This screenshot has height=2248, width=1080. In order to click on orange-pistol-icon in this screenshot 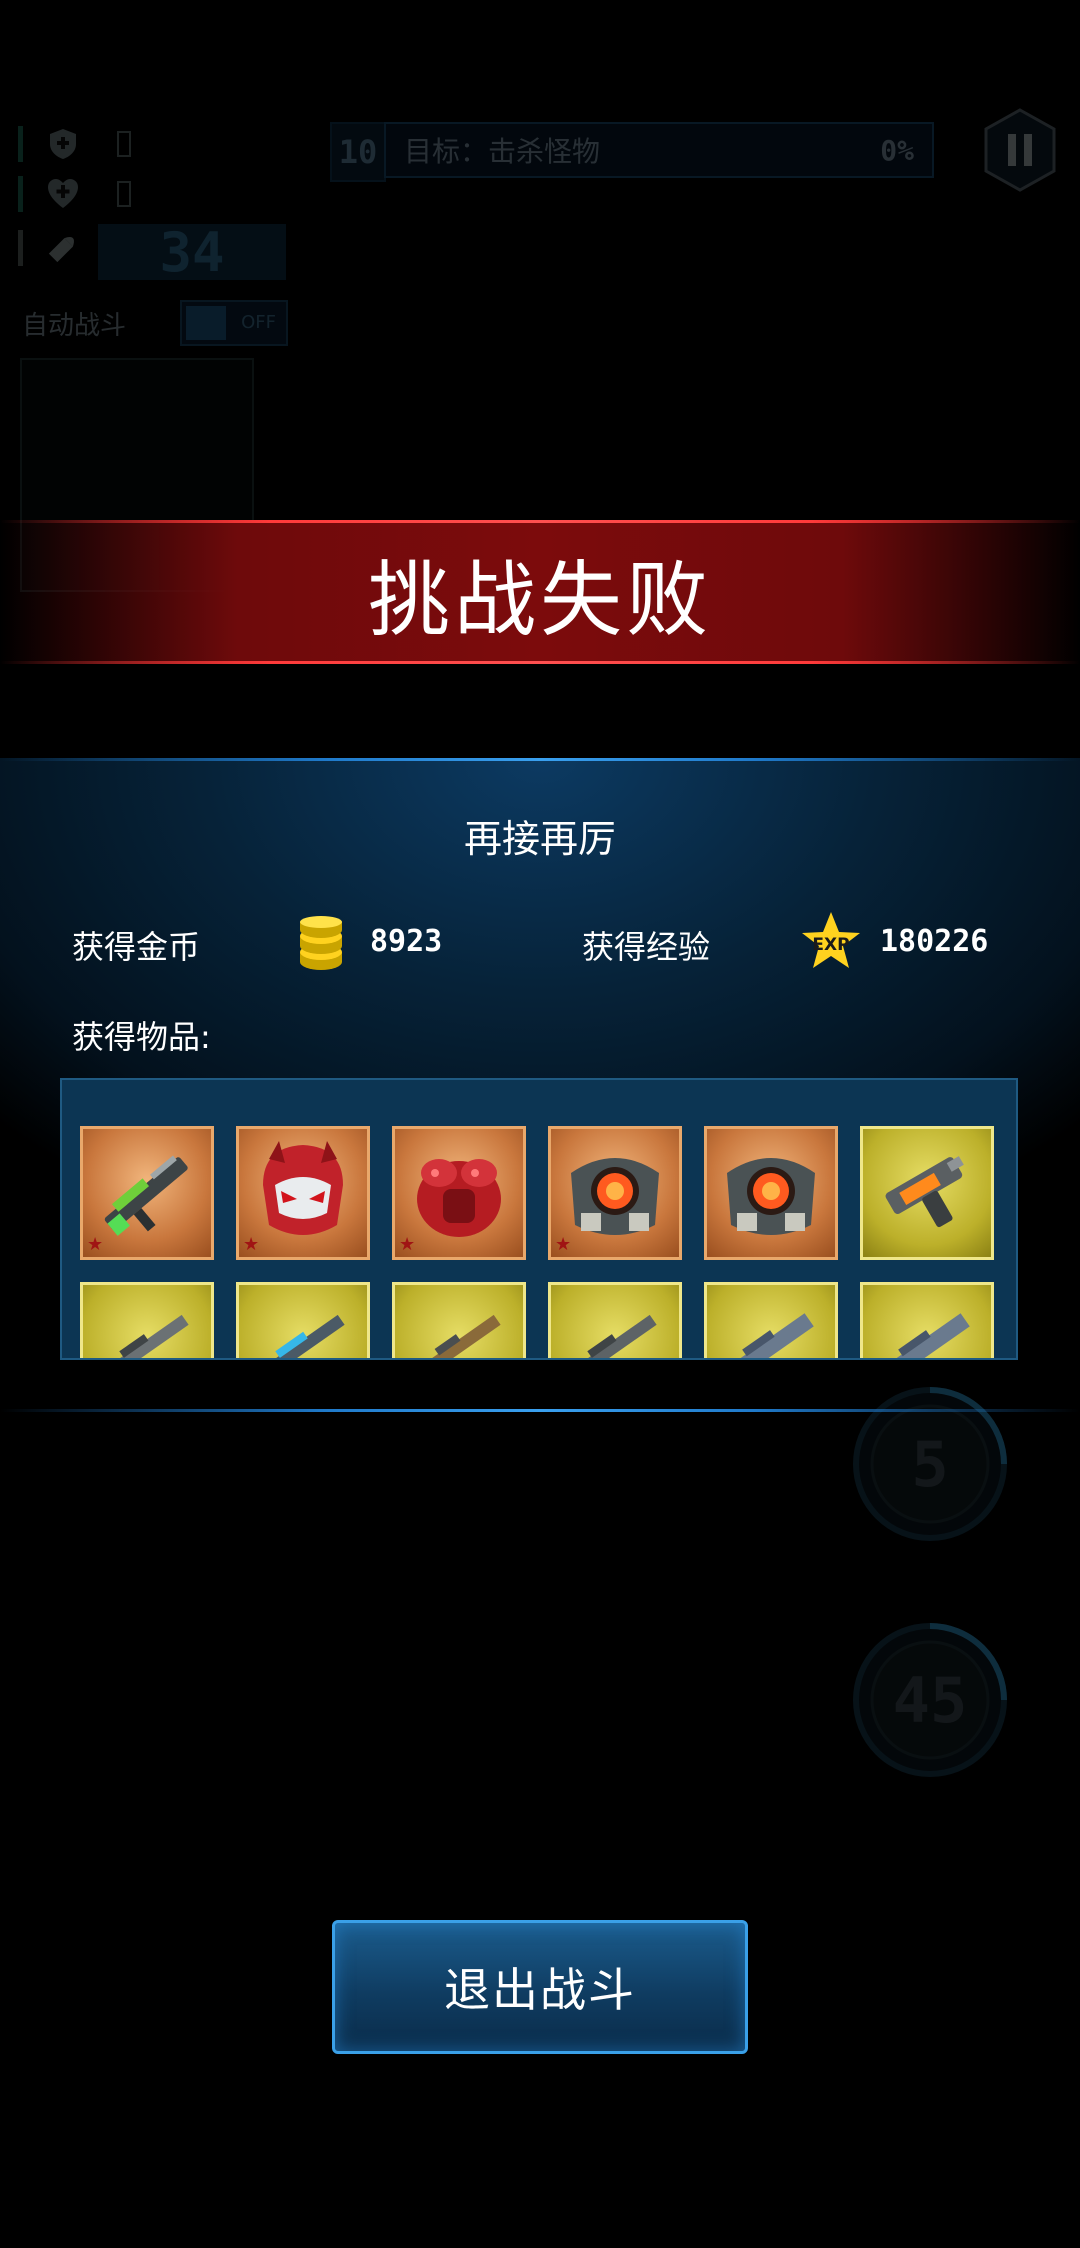, I will do `click(924, 1192)`.